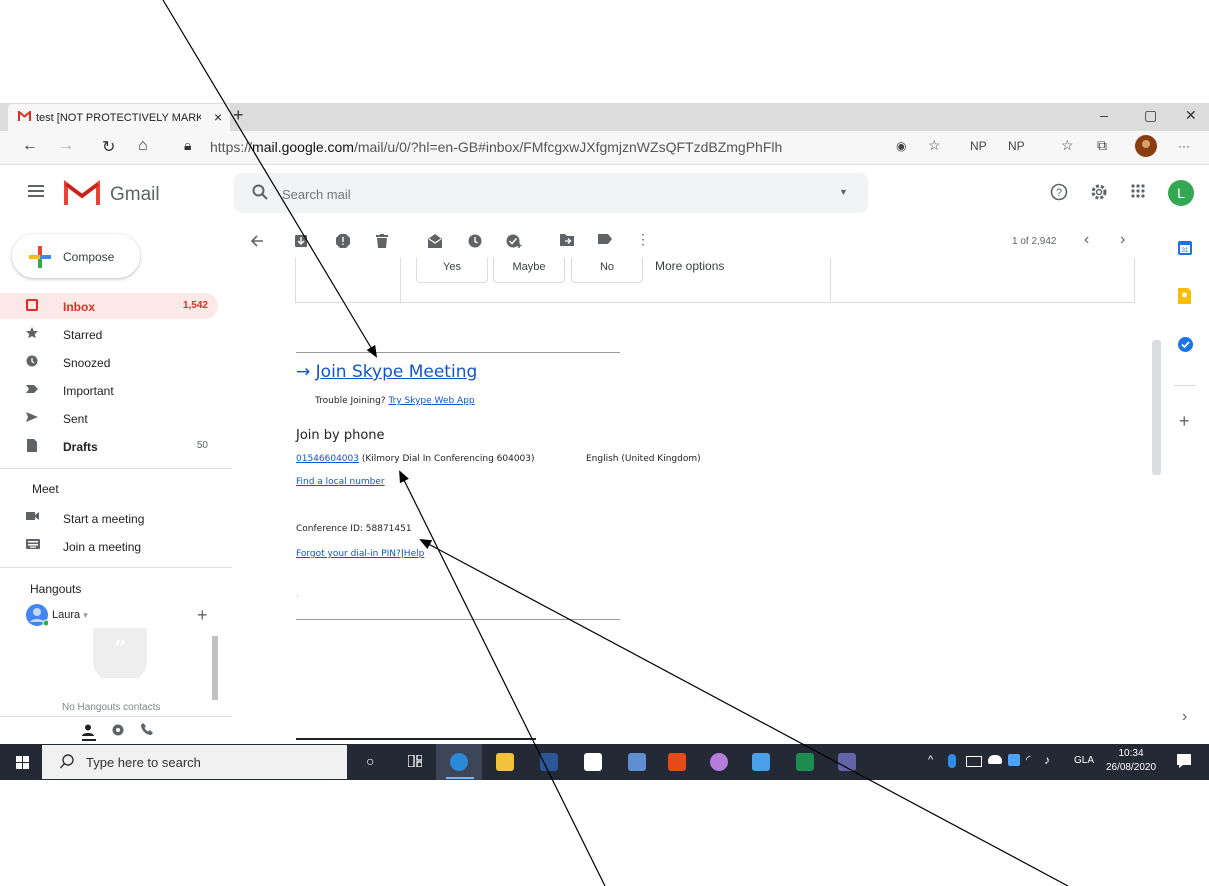 This screenshot has height=886, width=1209. I want to click on profile-avatar-icon, so click(1146, 146).